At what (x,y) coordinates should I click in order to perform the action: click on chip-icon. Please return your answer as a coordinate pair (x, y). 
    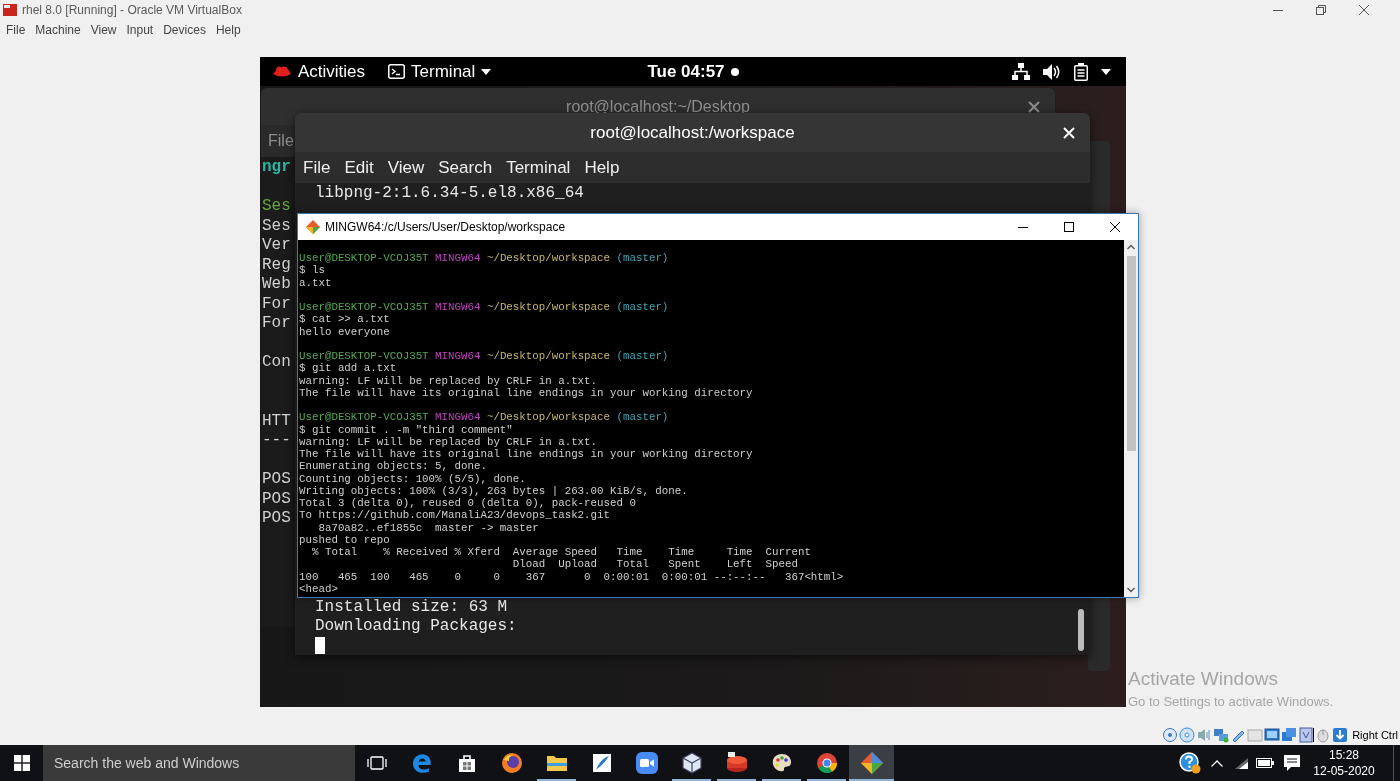
    Looking at the image, I should click on (1306, 735).